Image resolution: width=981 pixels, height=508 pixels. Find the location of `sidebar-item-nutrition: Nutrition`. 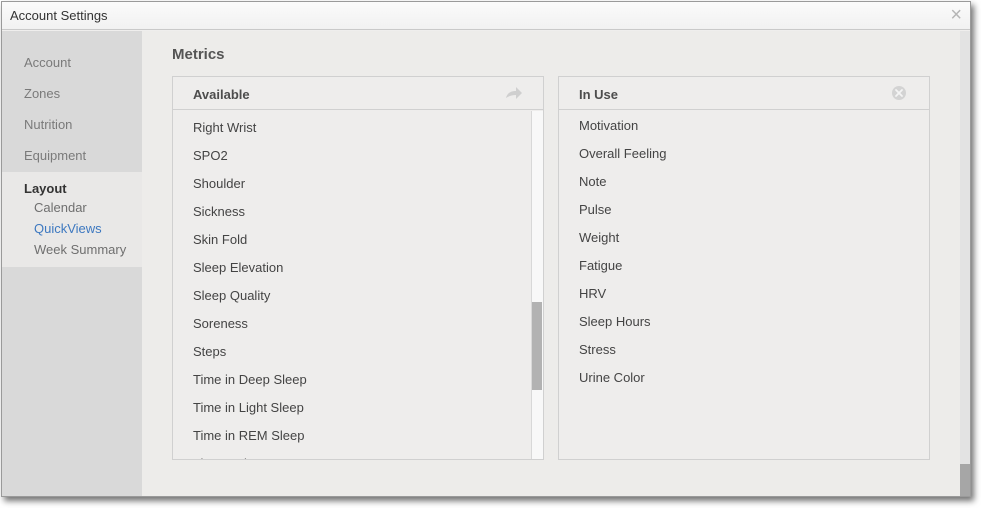

sidebar-item-nutrition: Nutrition is located at coordinates (48, 124).